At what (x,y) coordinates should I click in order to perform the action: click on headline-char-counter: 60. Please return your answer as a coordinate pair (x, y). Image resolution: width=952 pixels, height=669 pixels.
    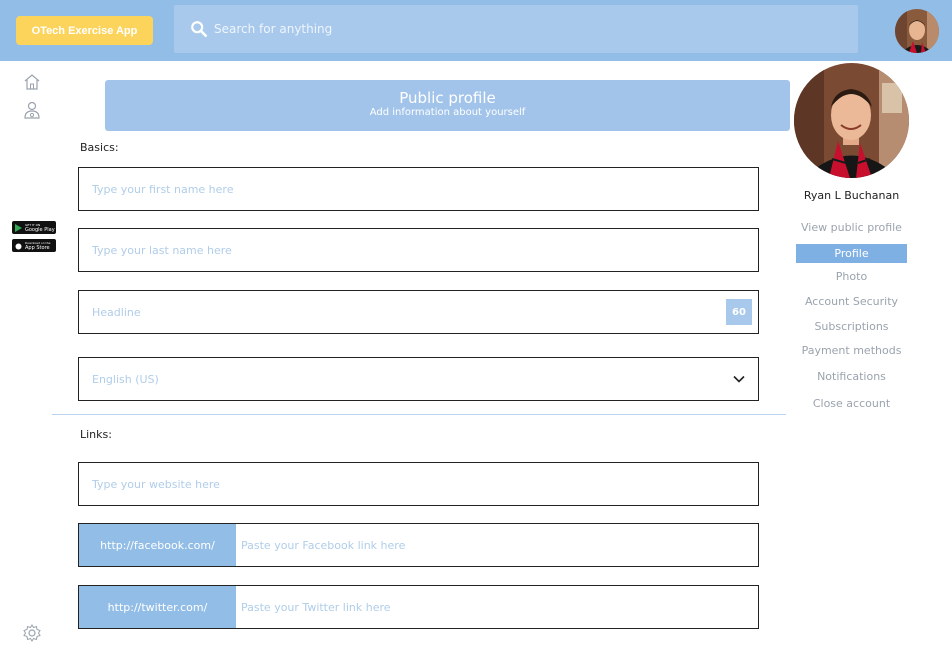
    Looking at the image, I should click on (739, 312).